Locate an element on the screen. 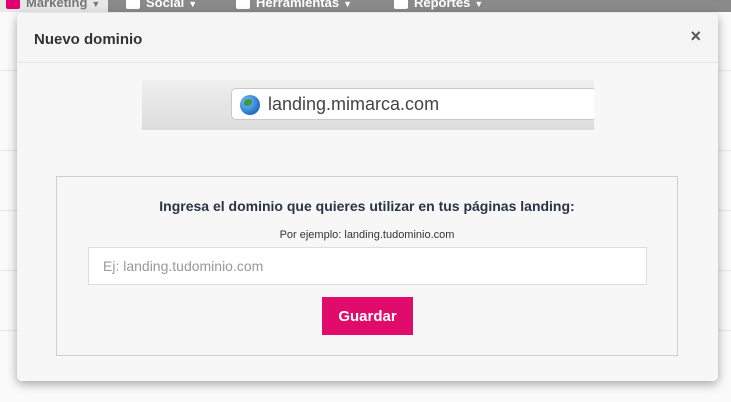  nav-item-social: Social ▼ is located at coordinates (161, 6).